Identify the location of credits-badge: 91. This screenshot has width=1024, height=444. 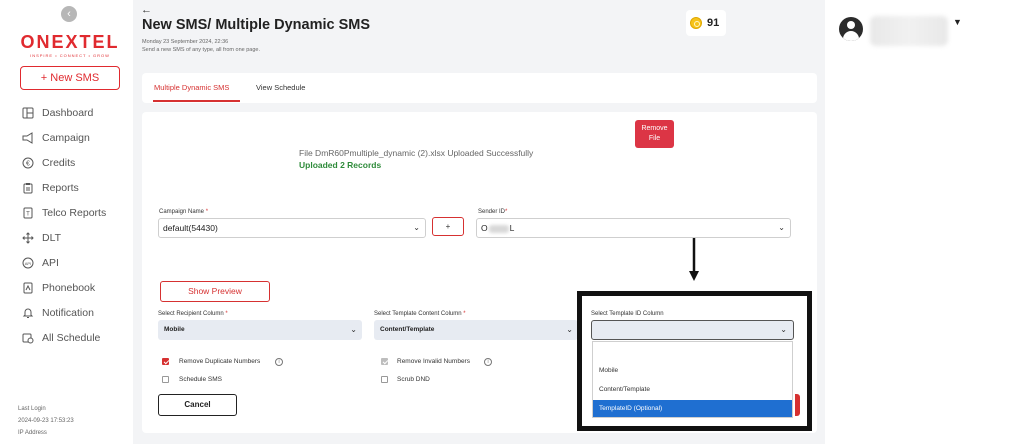
(706, 23).